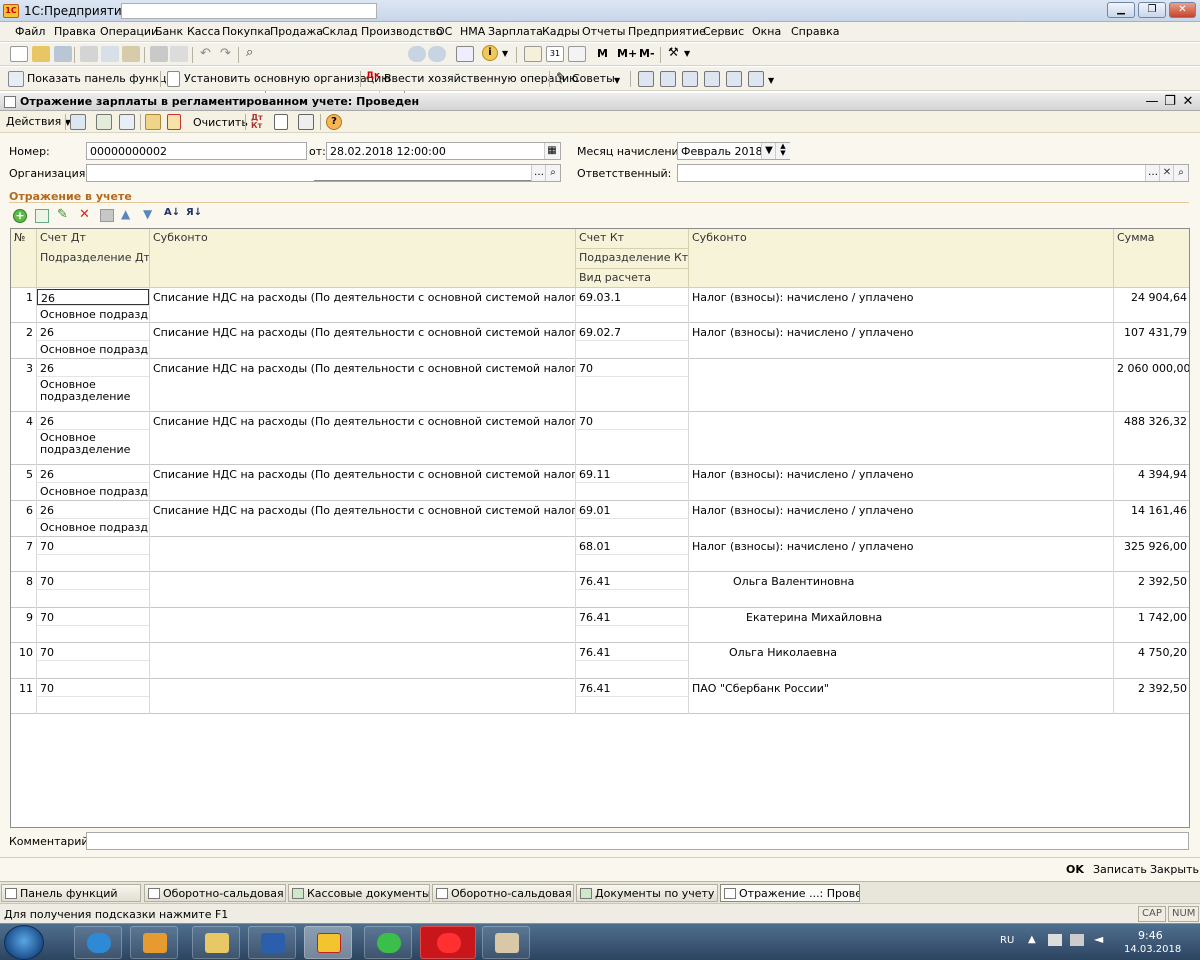 The image size is (1200, 960). I want to click on subkonto-kt-cell: Ольга Валентиновна, so click(901, 581).